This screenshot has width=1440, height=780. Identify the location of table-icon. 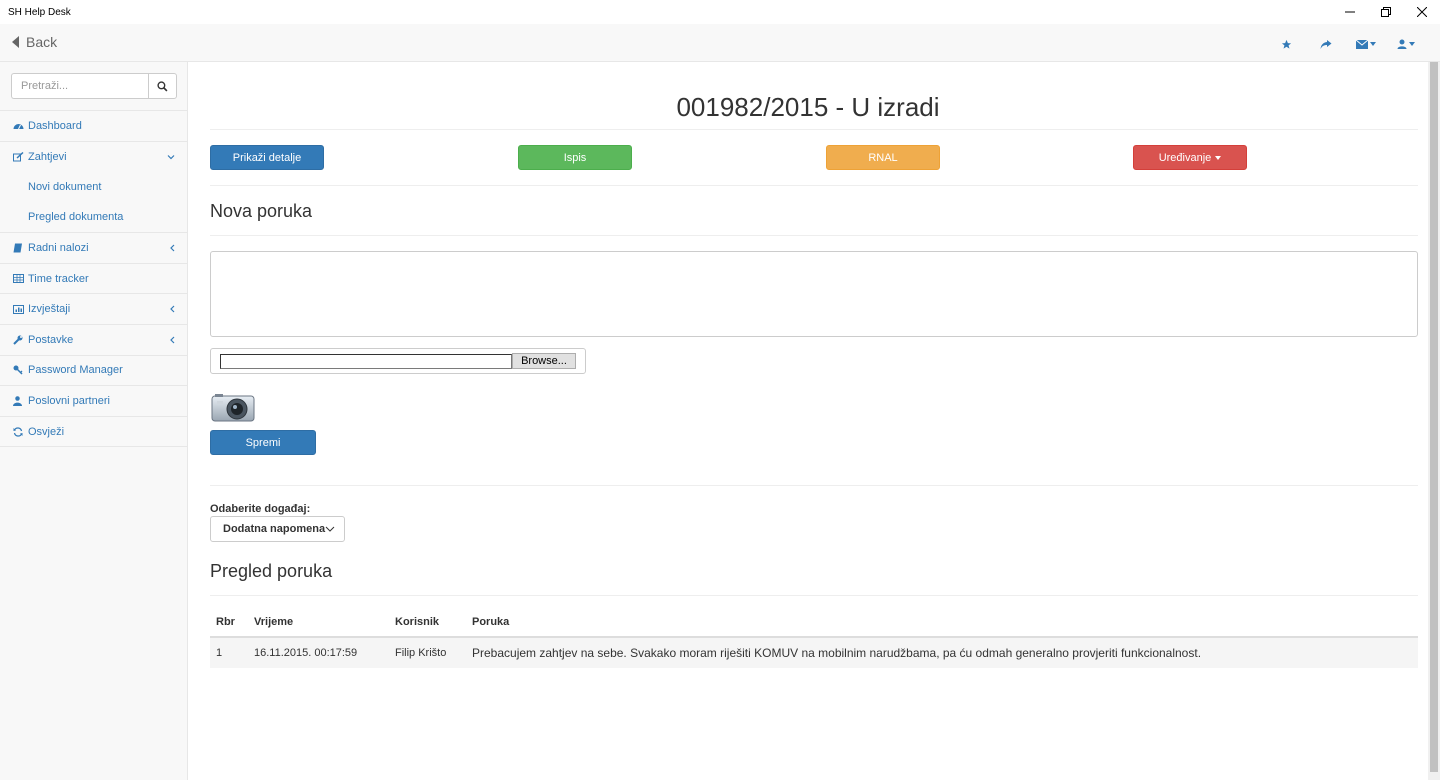
(18, 278).